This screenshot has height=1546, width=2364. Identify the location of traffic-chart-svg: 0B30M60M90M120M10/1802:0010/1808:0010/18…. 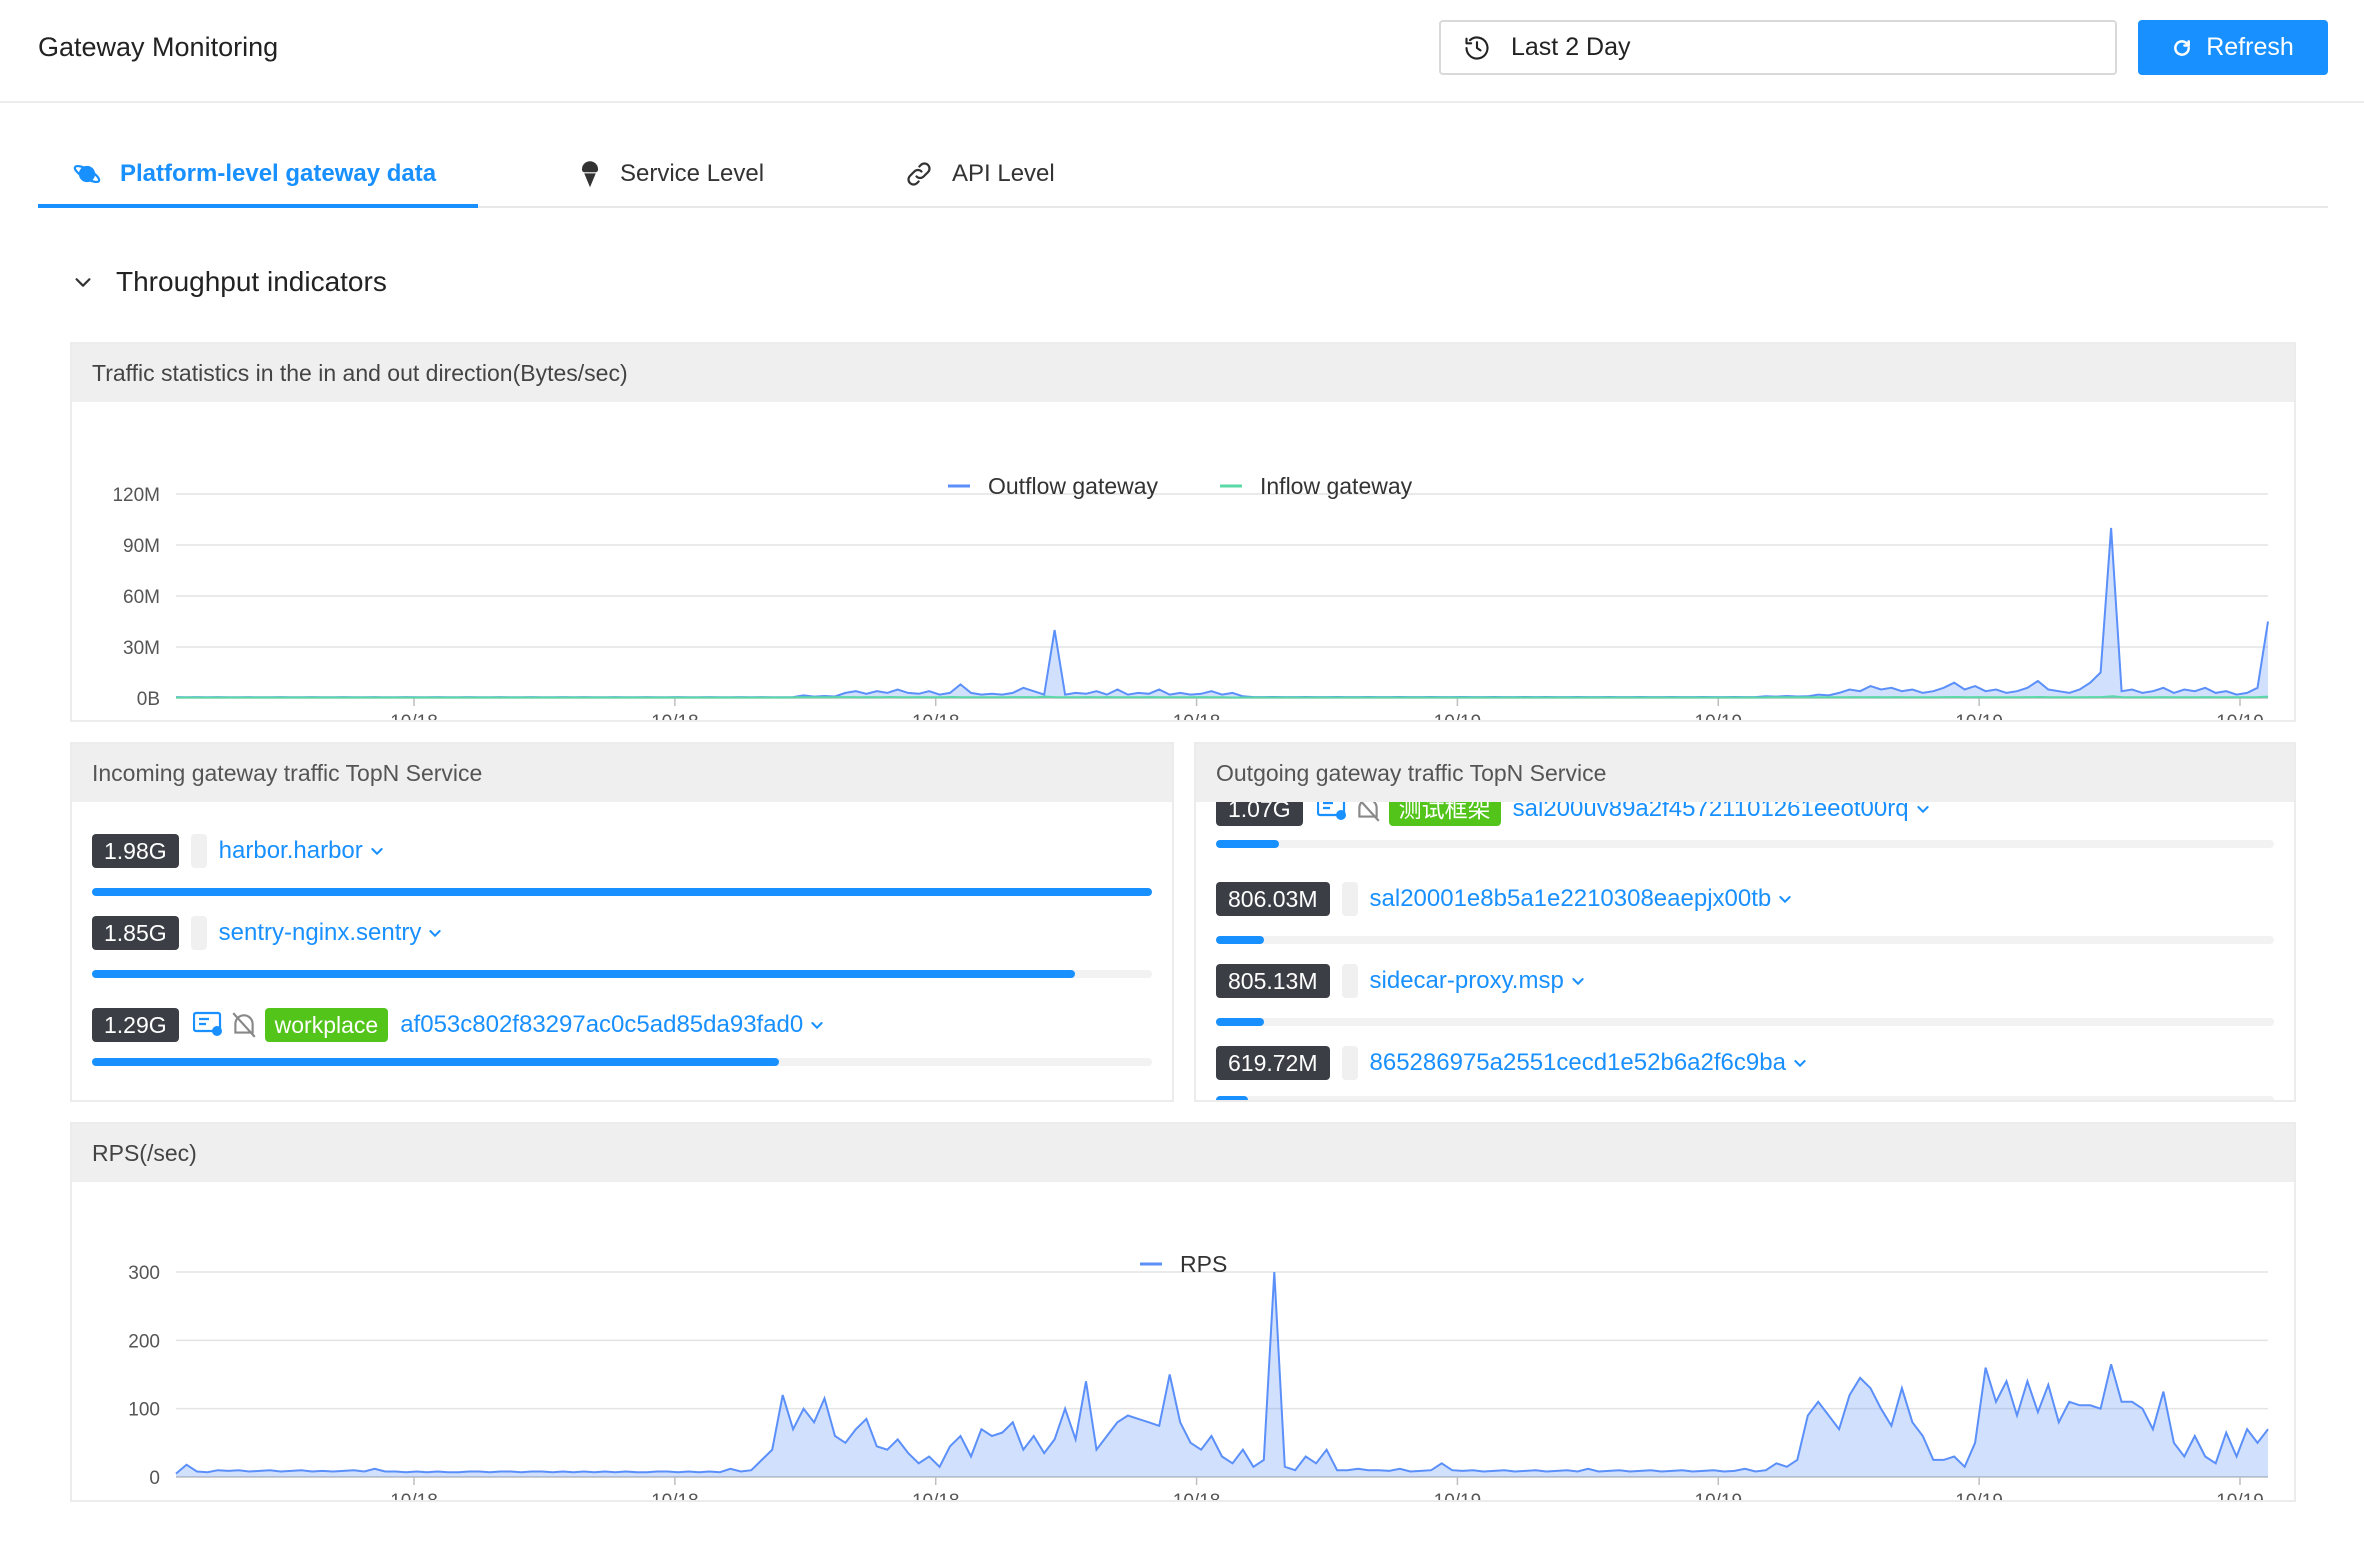
(1190, 597).